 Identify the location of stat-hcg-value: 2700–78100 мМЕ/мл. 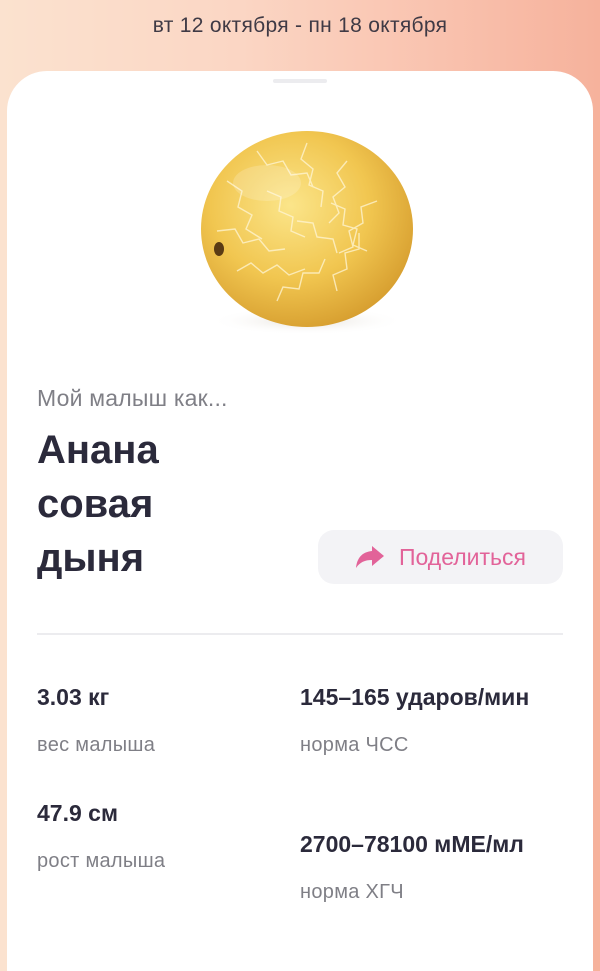
(412, 844).